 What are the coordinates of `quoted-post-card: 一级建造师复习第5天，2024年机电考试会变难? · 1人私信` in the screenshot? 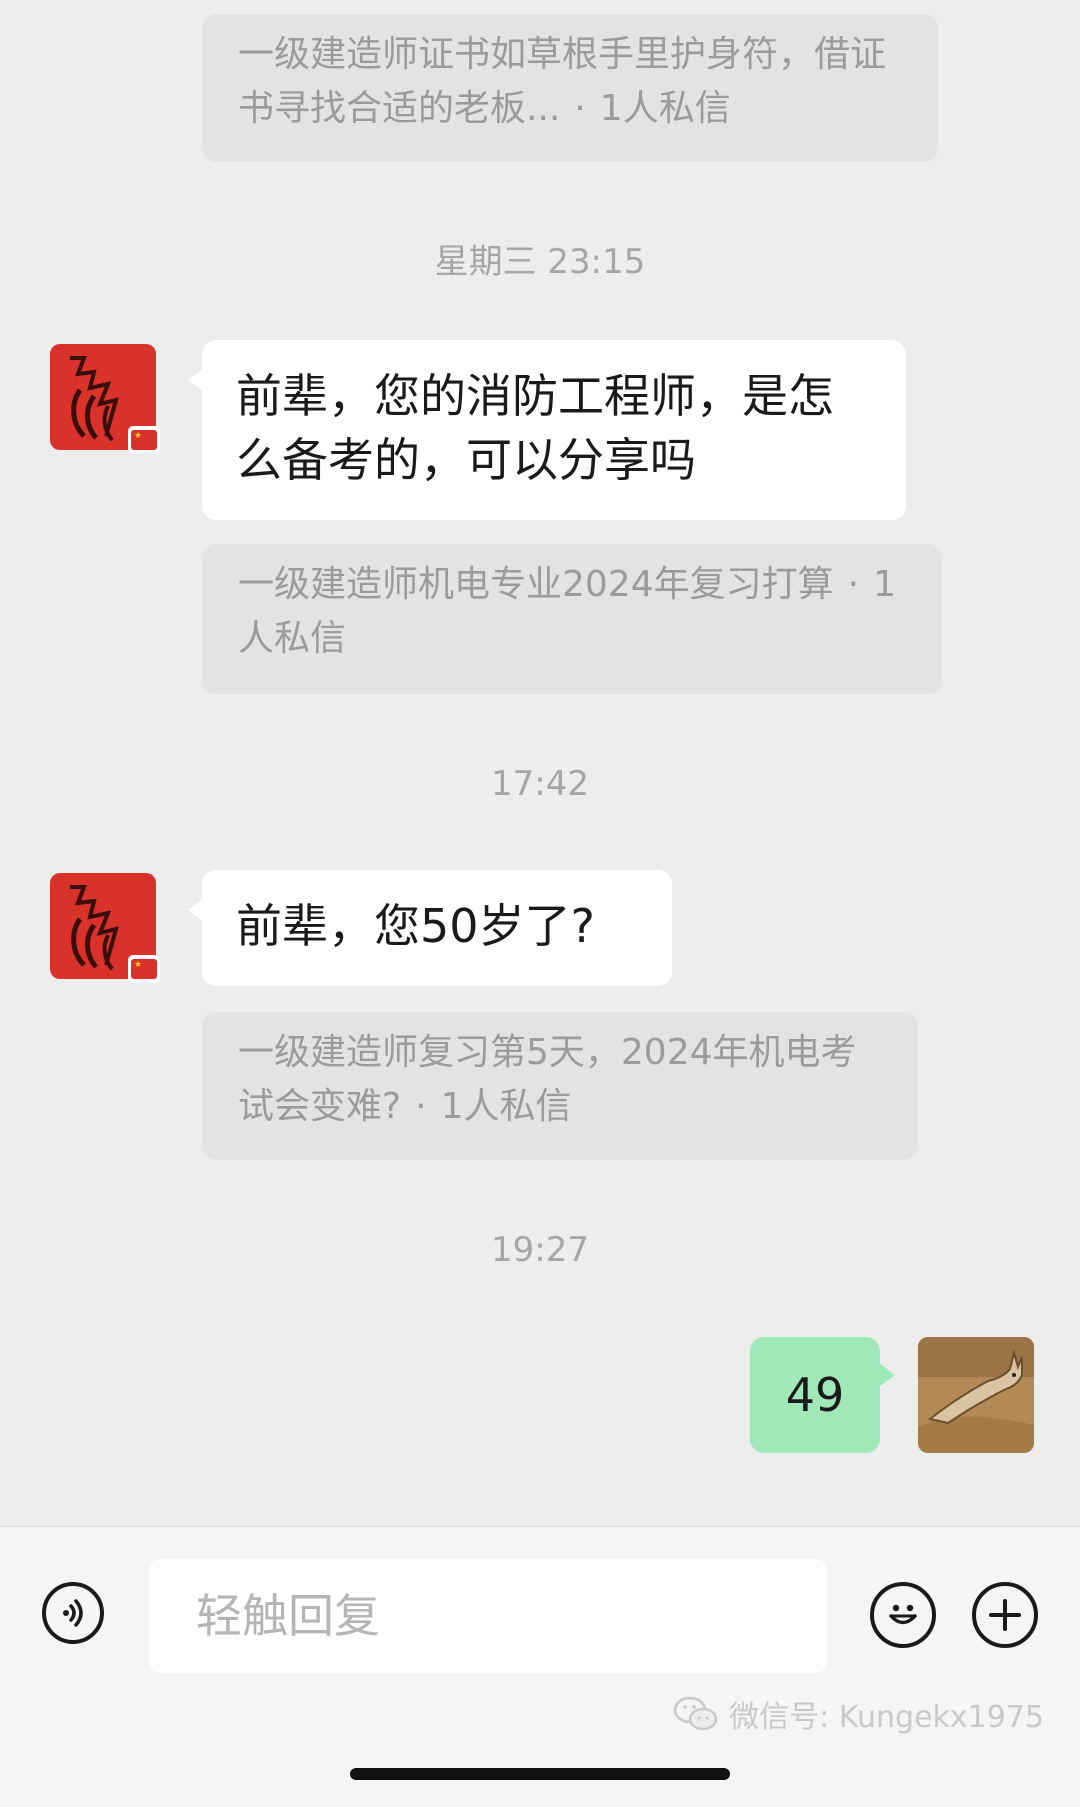 It's located at (560, 1086).